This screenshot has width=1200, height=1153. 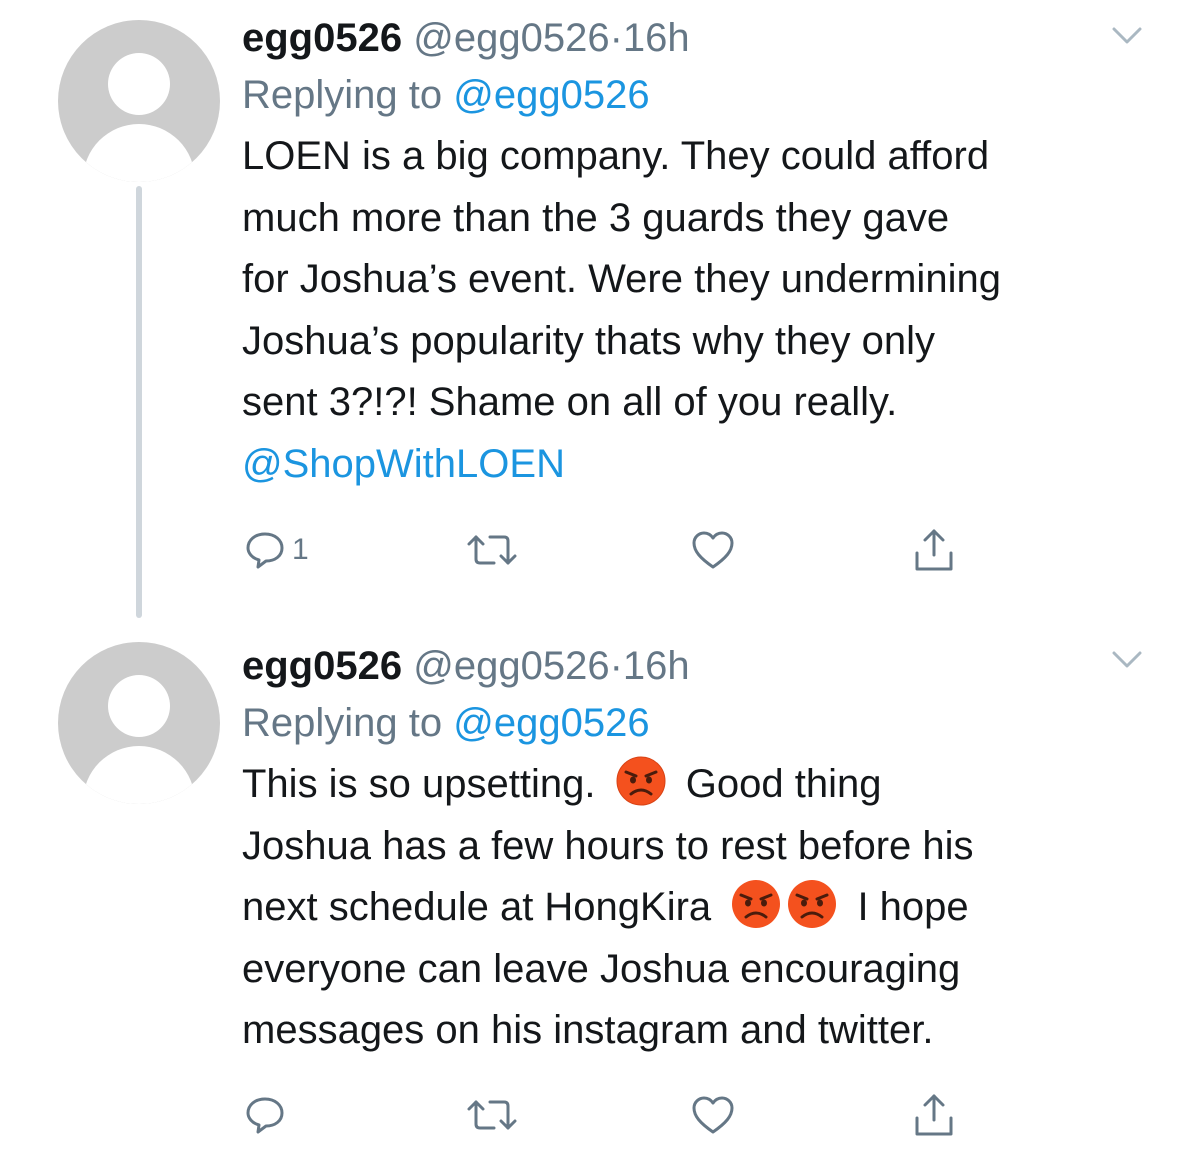 I want to click on reply-count: 1, so click(x=300, y=549).